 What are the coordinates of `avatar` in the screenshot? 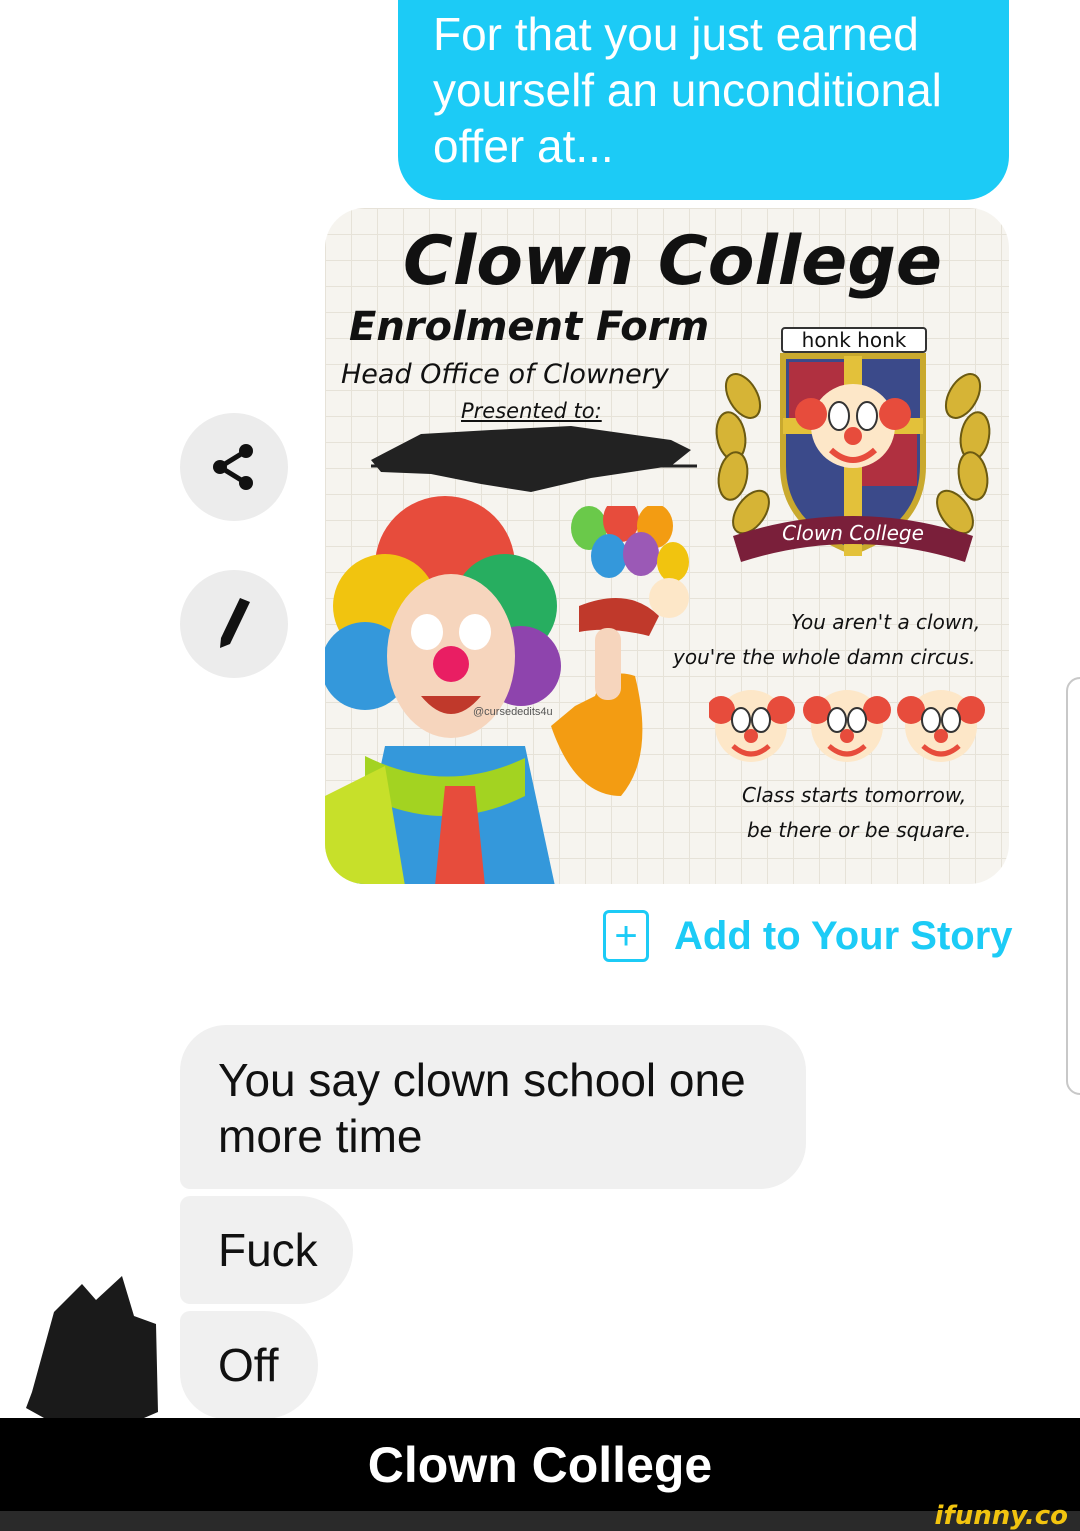 It's located at (92, 1345).